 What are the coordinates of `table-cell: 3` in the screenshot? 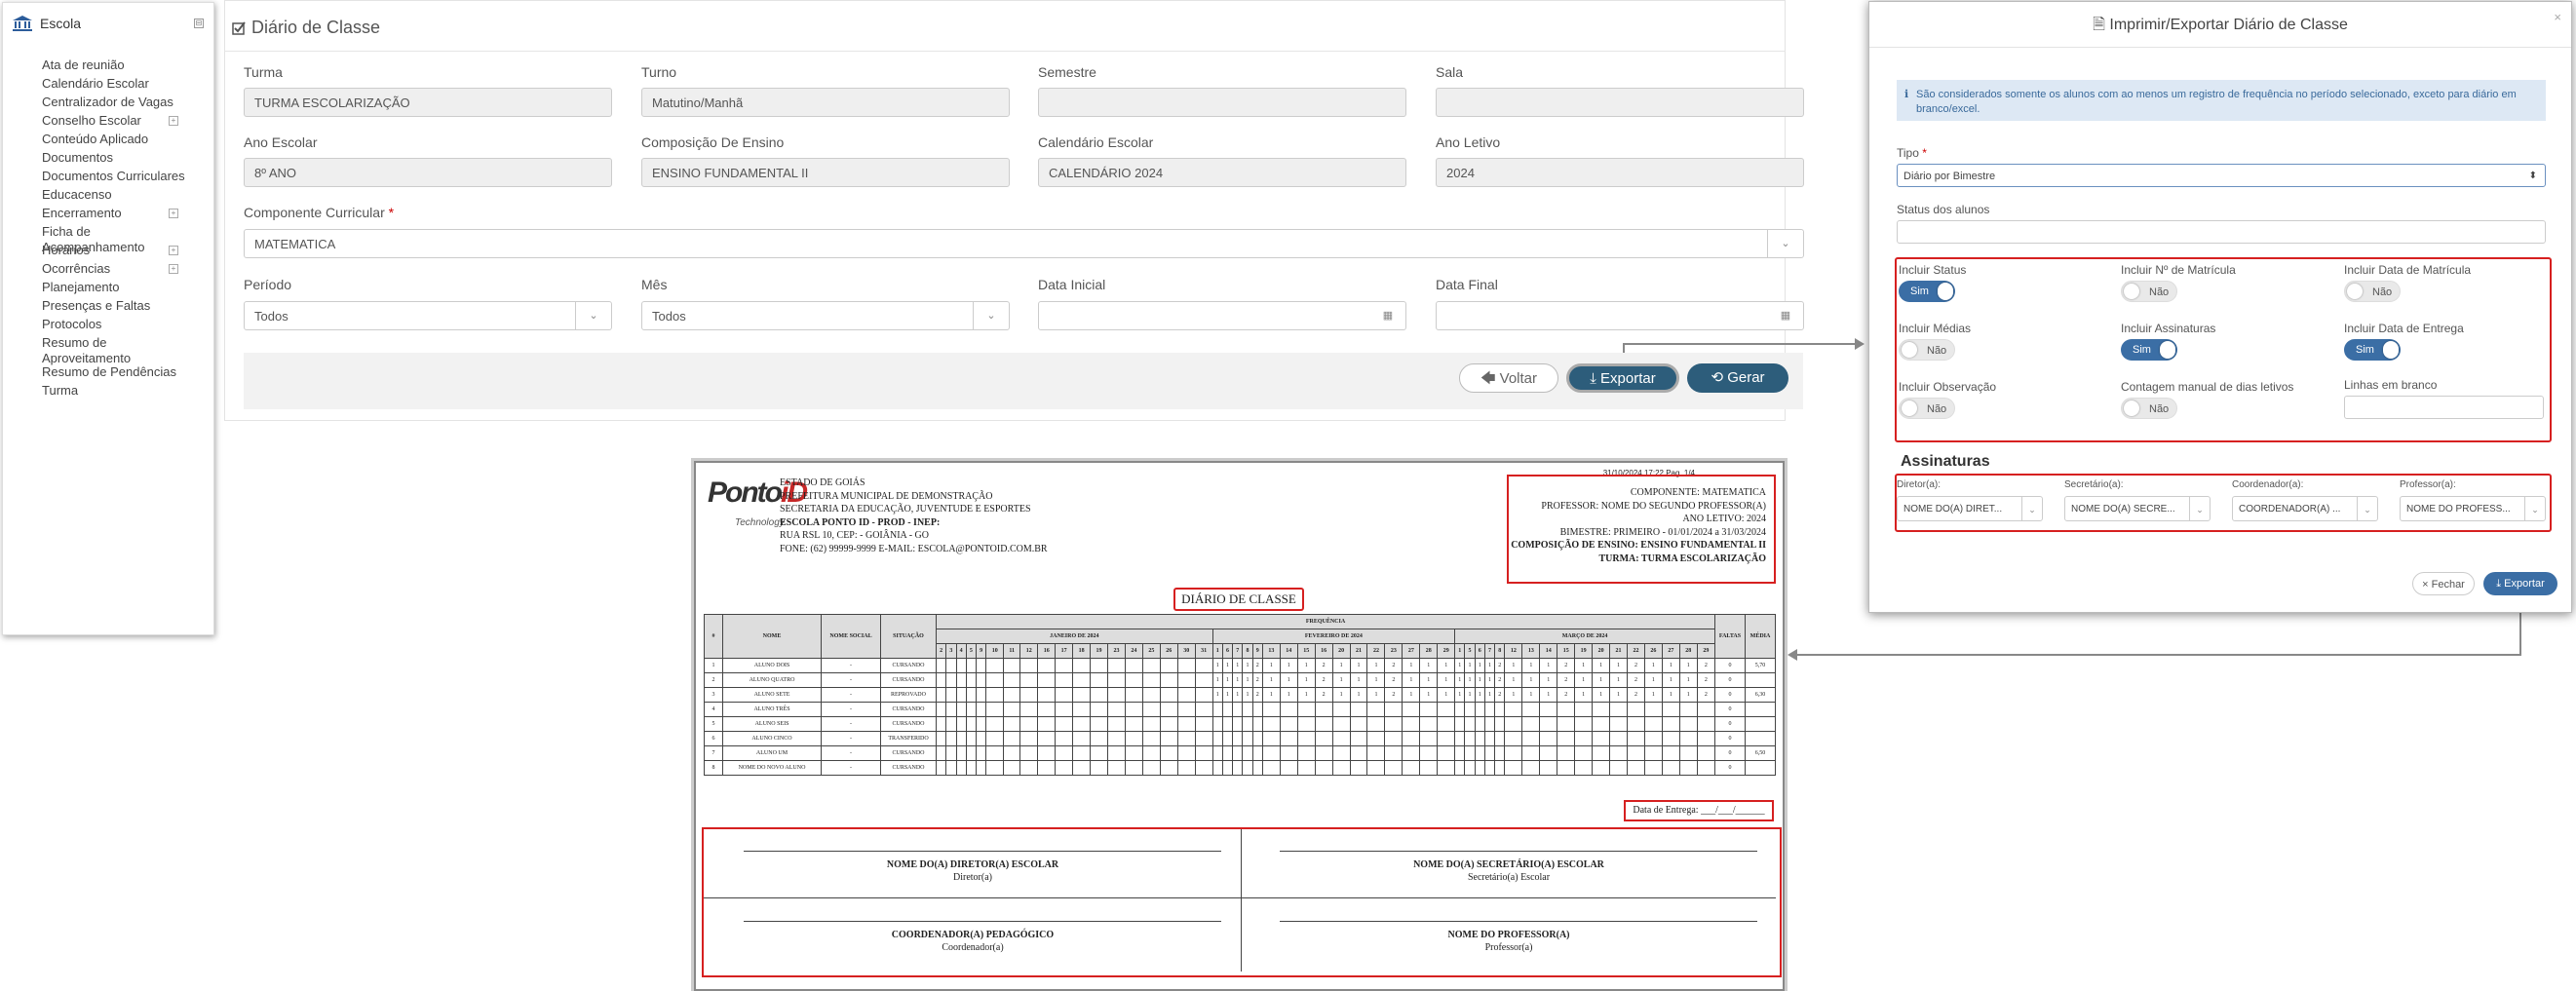 It's located at (713, 695).